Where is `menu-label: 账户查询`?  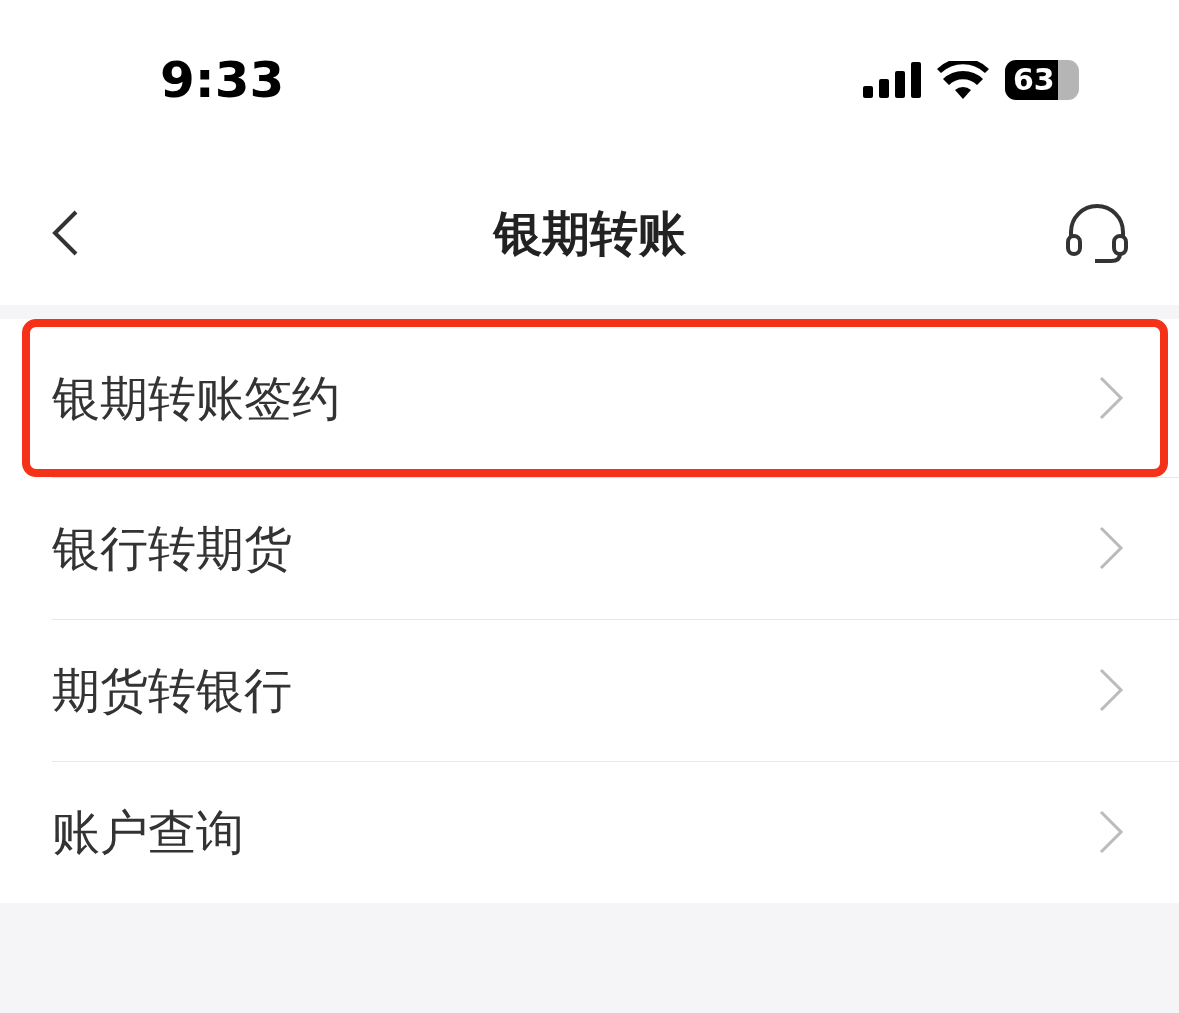
menu-label: 账户查询 is located at coordinates (148, 832).